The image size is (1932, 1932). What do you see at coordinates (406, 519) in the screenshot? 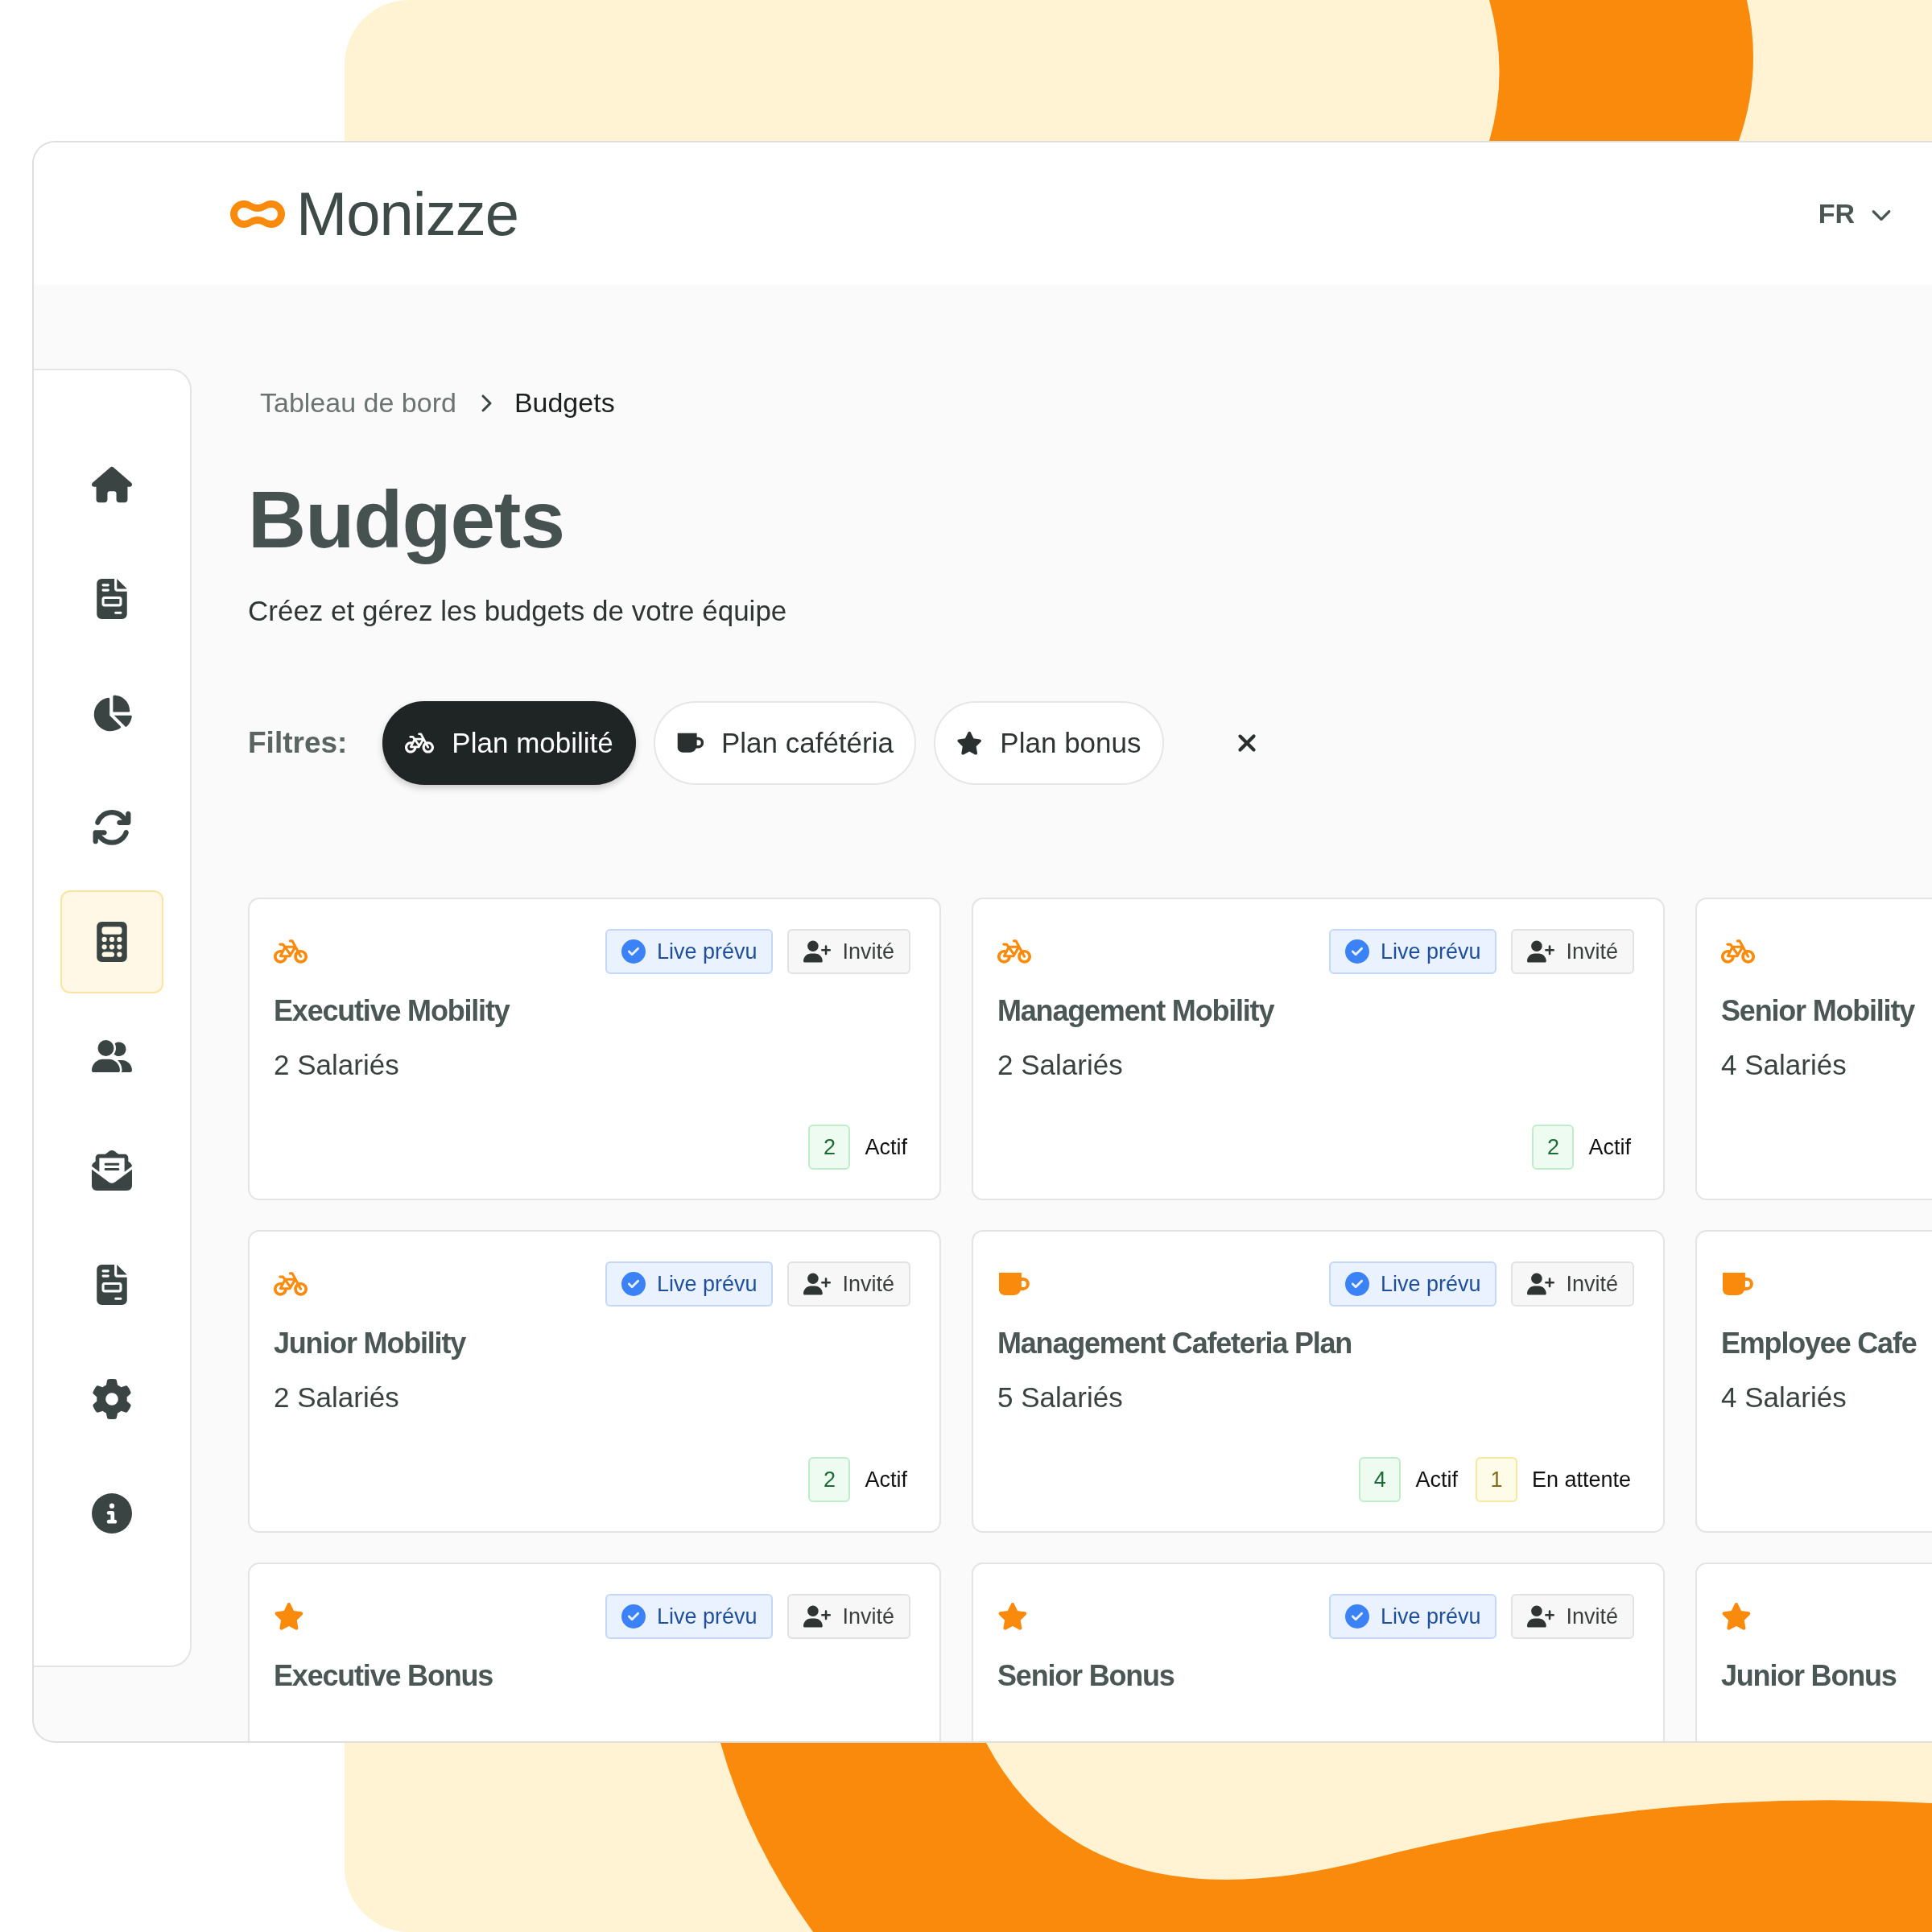
I see `page-title: Budgets` at bounding box center [406, 519].